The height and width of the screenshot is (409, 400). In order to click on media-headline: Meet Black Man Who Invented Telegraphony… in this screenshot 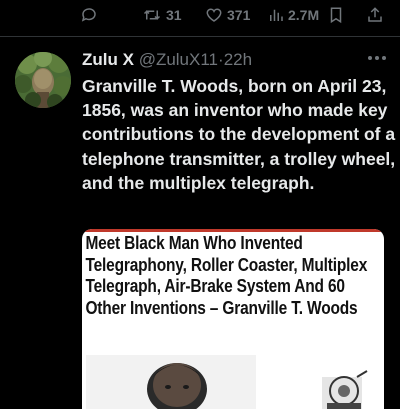, I will do `click(226, 275)`.